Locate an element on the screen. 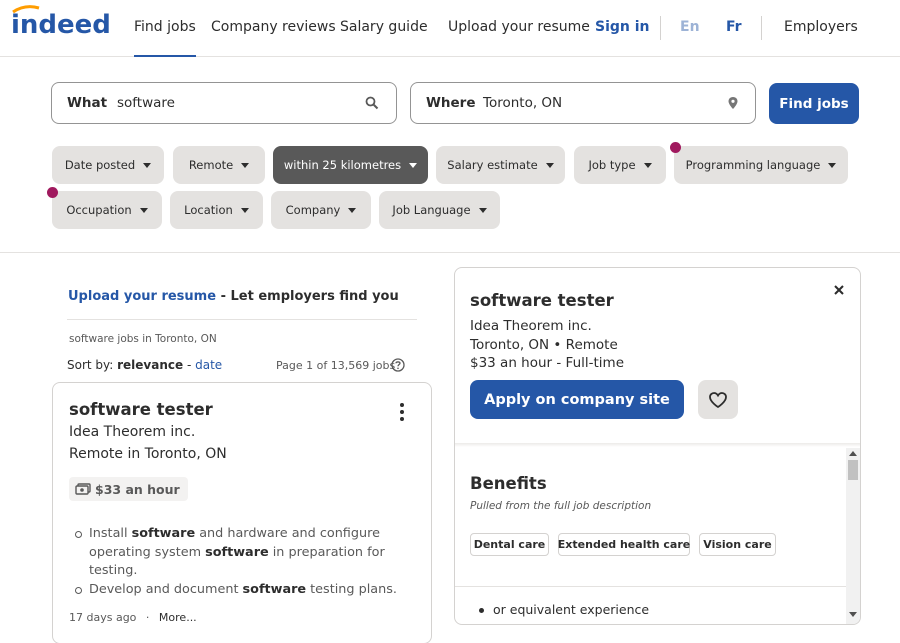 This screenshot has height=643, width=900. sort-date-link: date is located at coordinates (208, 365).